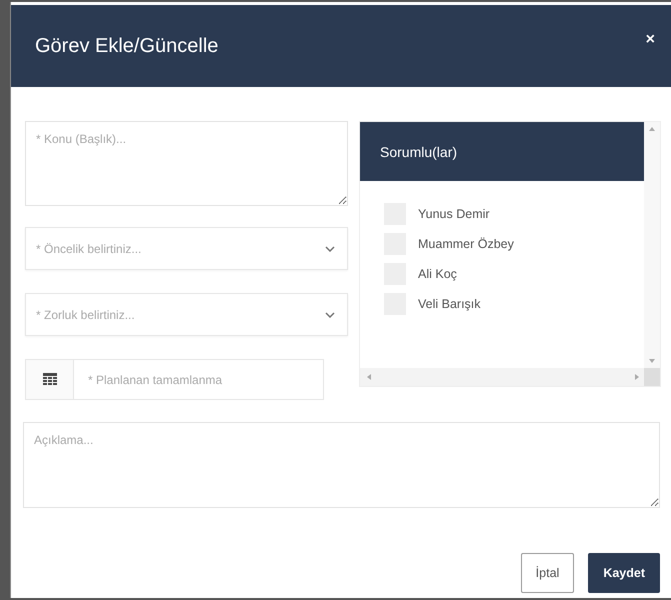  What do you see at coordinates (369, 377) in the screenshot?
I see `scroll-left-icon` at bounding box center [369, 377].